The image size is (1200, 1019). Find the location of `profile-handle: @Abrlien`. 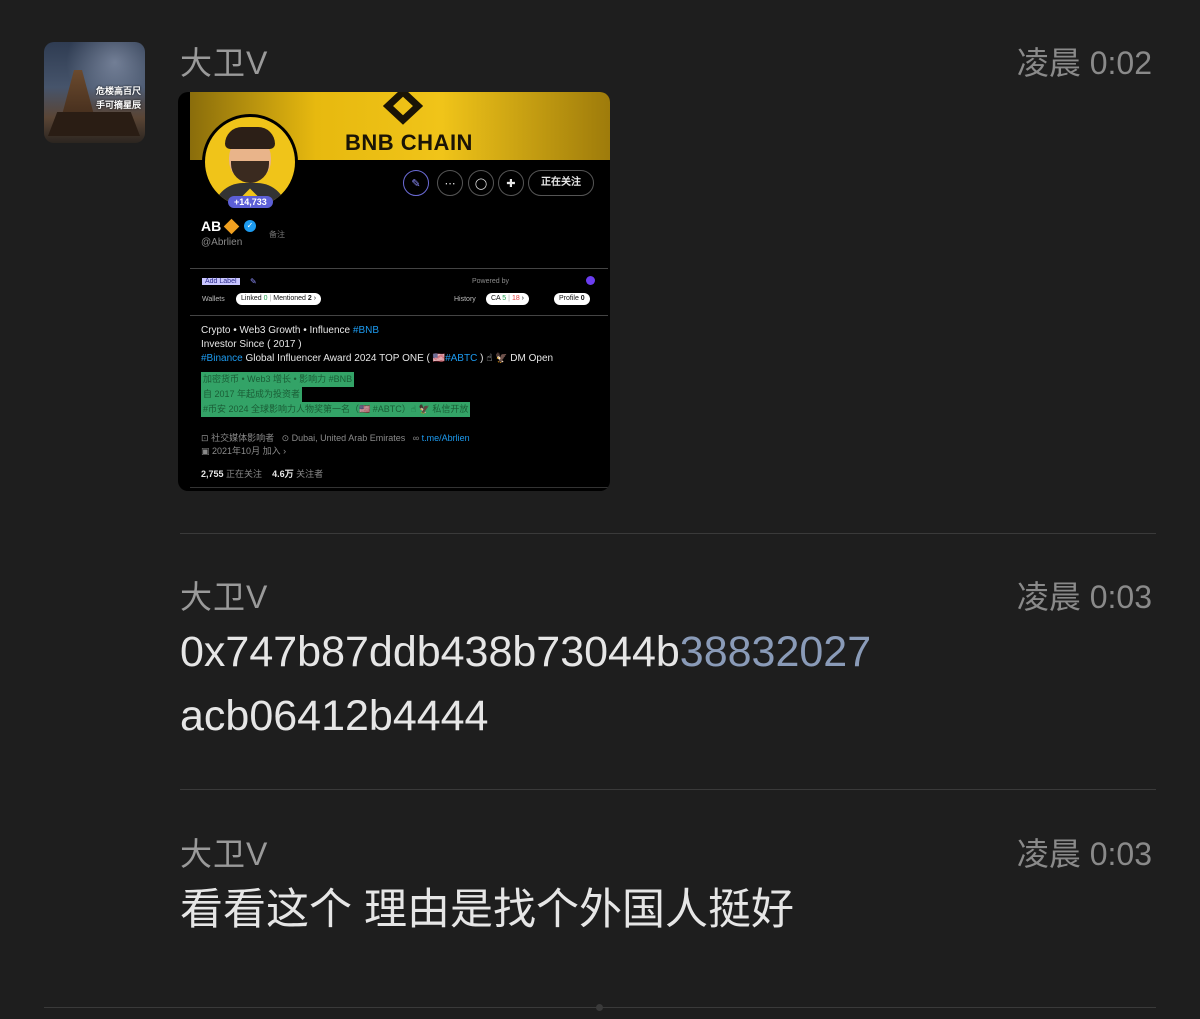

profile-handle: @Abrlien is located at coordinates (222, 242).